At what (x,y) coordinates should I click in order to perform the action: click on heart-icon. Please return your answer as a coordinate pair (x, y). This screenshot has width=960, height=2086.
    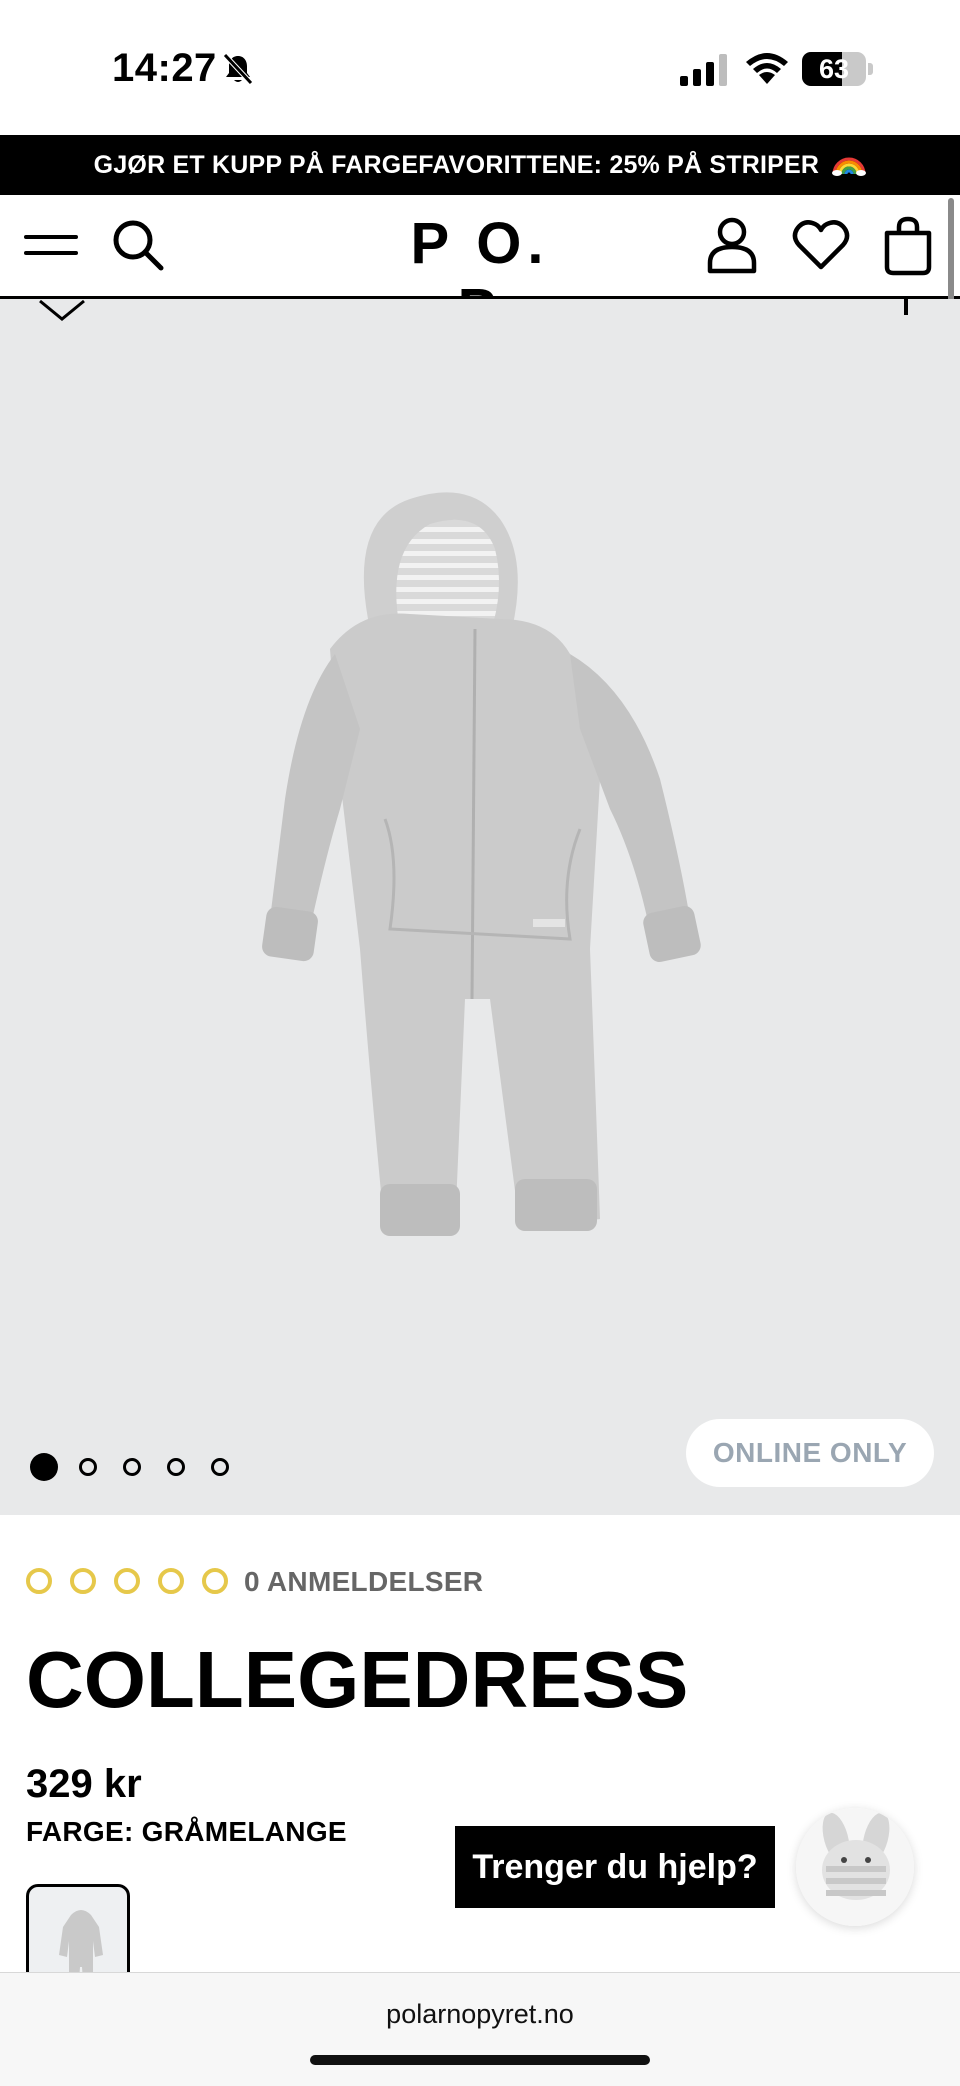
    Looking at the image, I should click on (821, 245).